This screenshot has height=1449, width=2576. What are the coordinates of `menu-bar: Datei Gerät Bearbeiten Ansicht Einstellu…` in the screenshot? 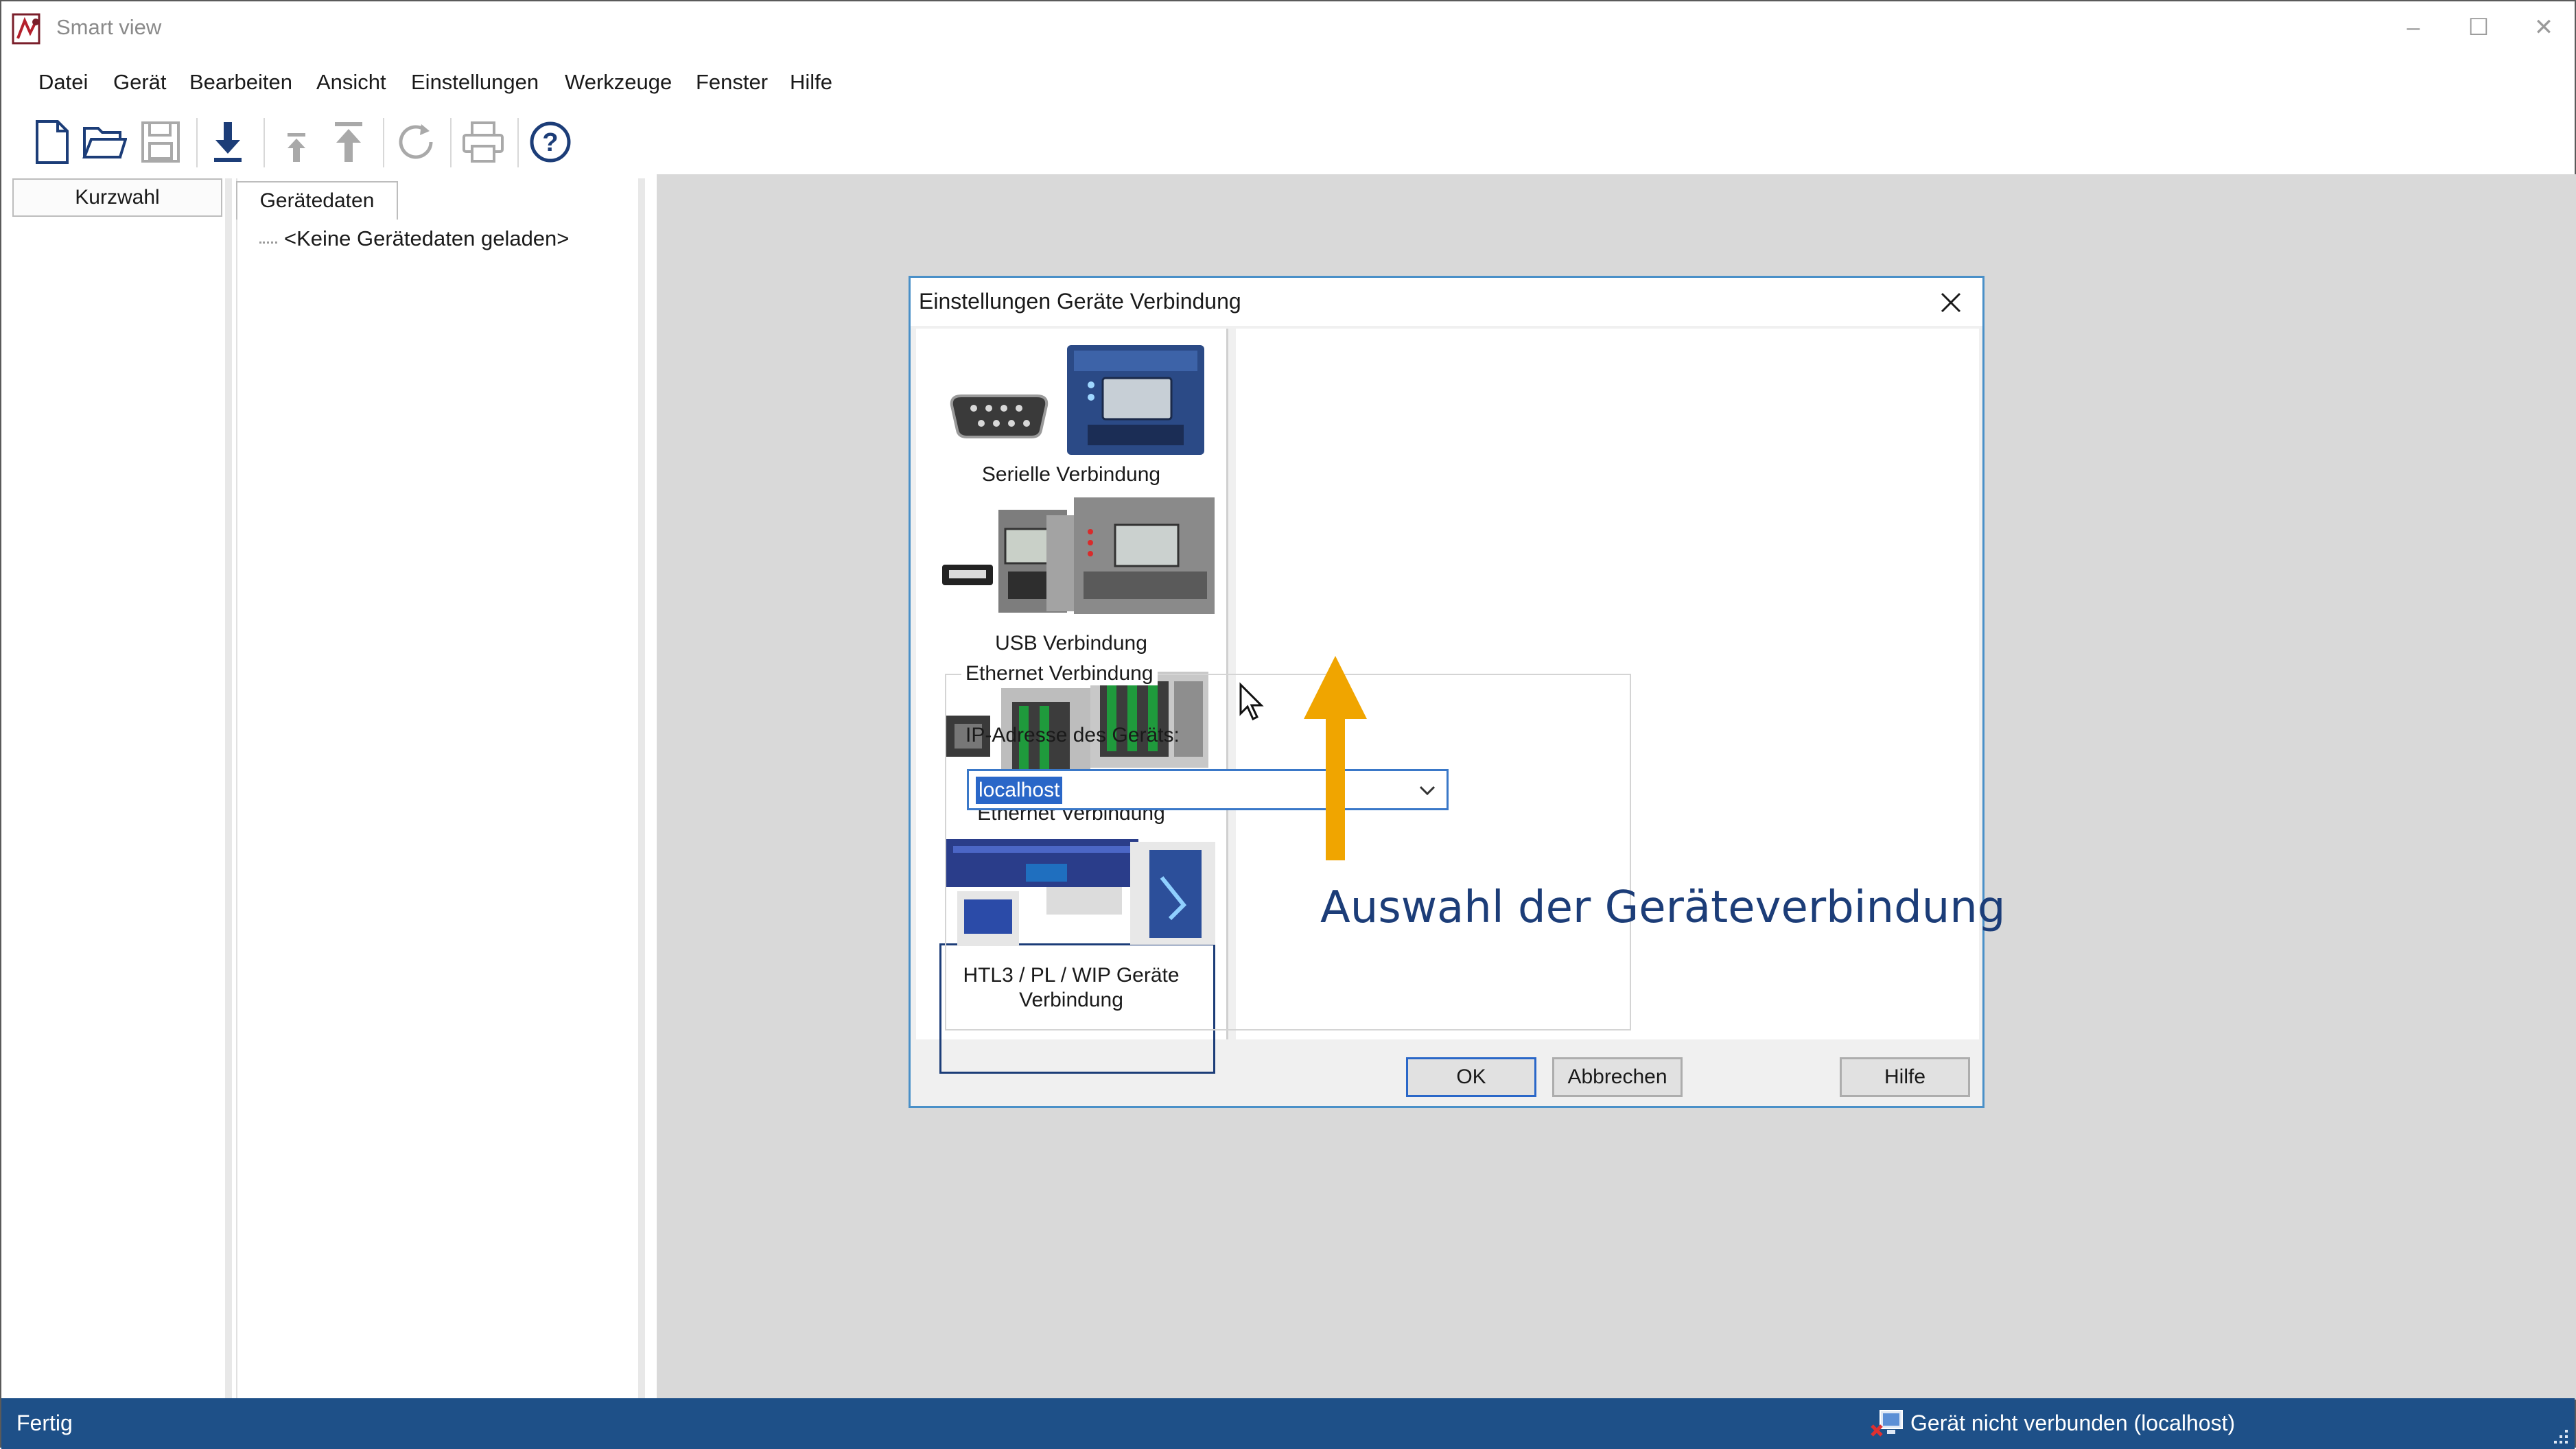 It's located at (1288, 82).